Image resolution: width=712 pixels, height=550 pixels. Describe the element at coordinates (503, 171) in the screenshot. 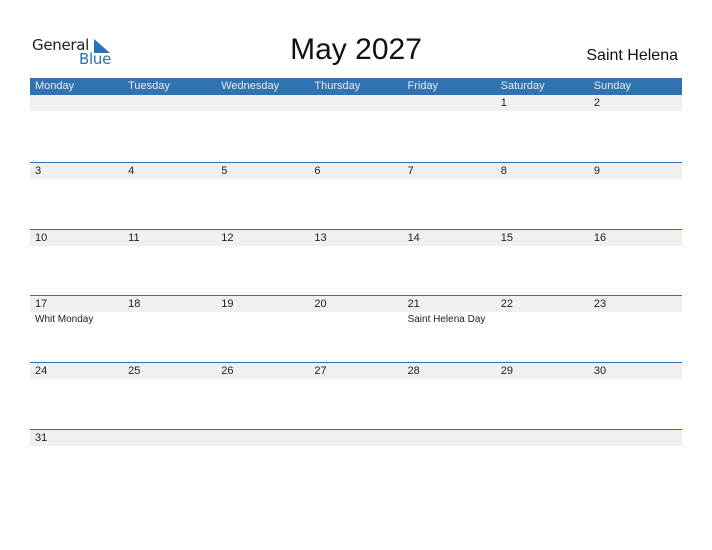

I see `day-number: 8` at that location.